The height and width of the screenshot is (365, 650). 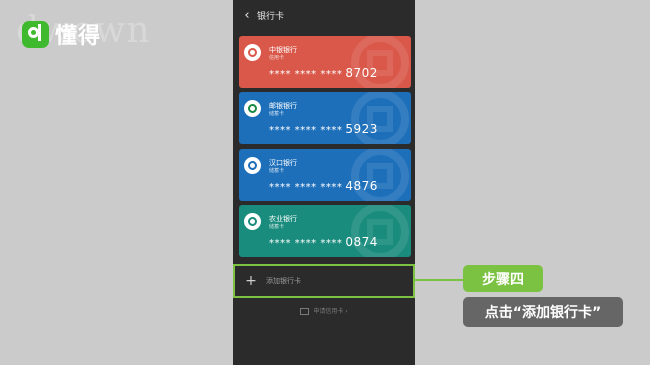 I want to click on callout-connector, so click(x=439, y=280).